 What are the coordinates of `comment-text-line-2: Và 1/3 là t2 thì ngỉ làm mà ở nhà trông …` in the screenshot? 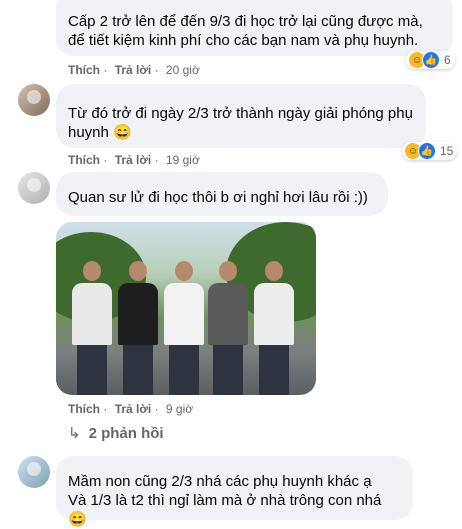 It's located at (225, 510).